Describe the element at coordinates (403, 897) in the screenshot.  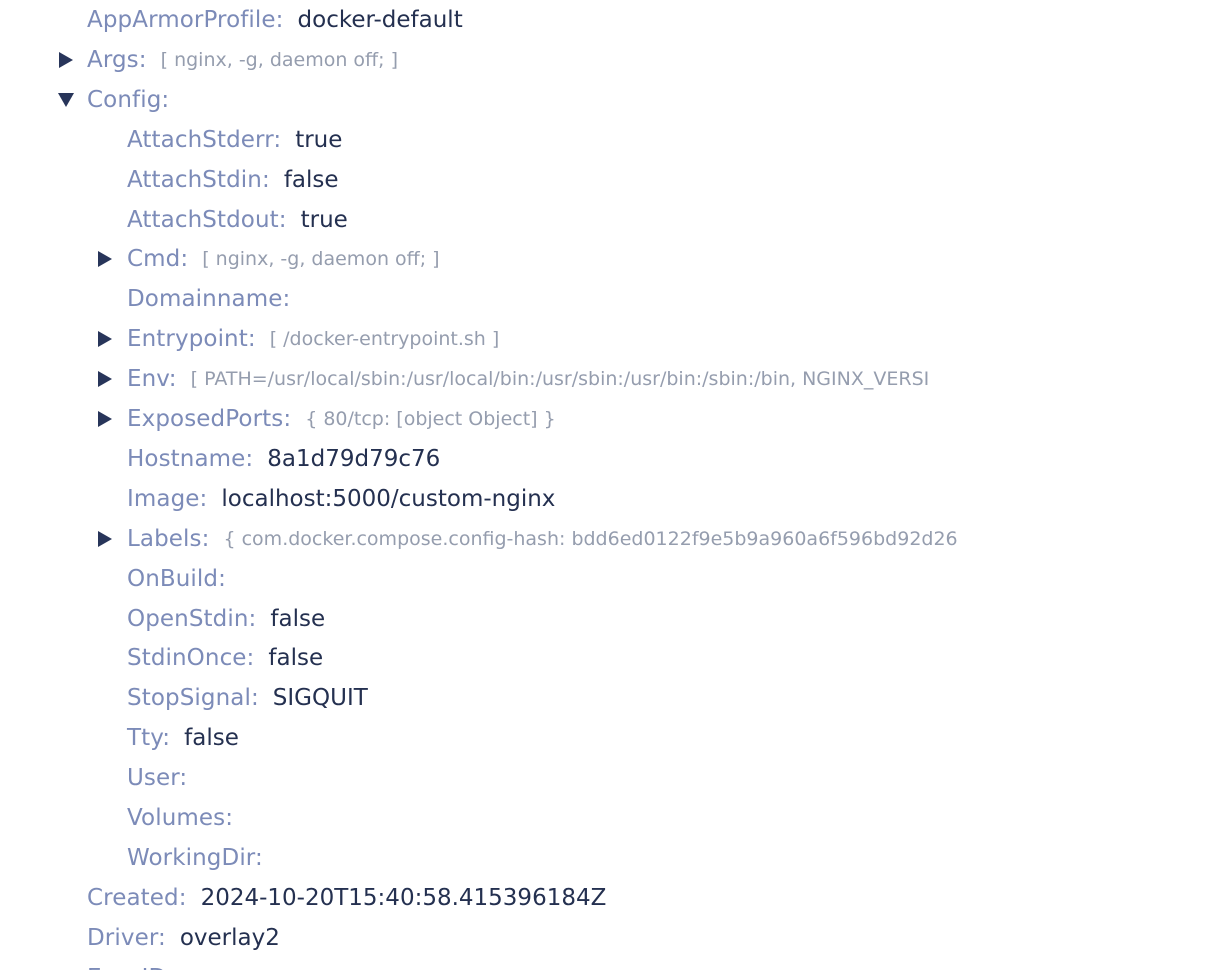
I see `tree-value: 2024-10-20T15:40:58.415396184Z` at that location.